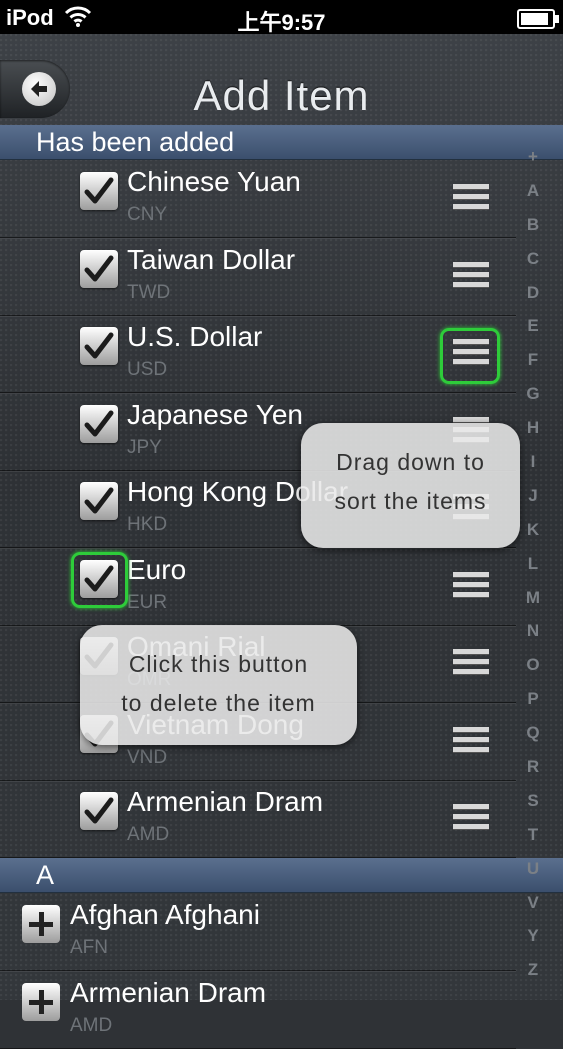  Describe the element at coordinates (281, 142) in the screenshot. I see `section-header-added: Has been added` at that location.